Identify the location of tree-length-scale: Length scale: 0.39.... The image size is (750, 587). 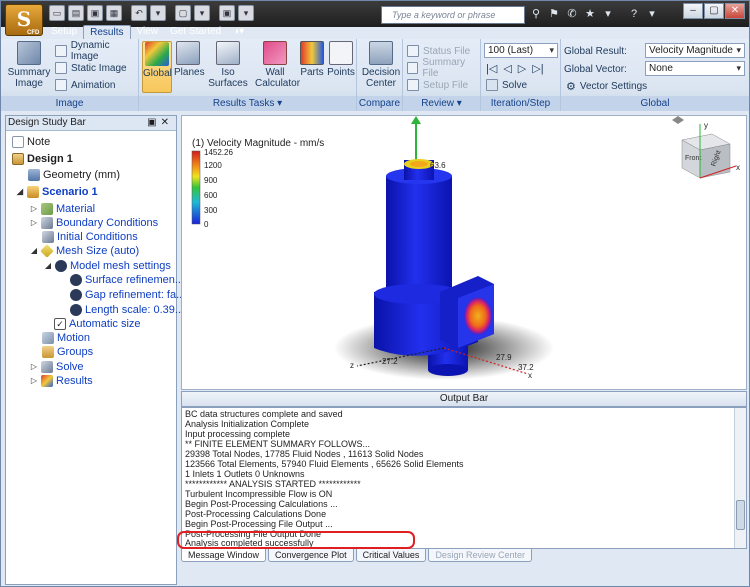
(127, 310).